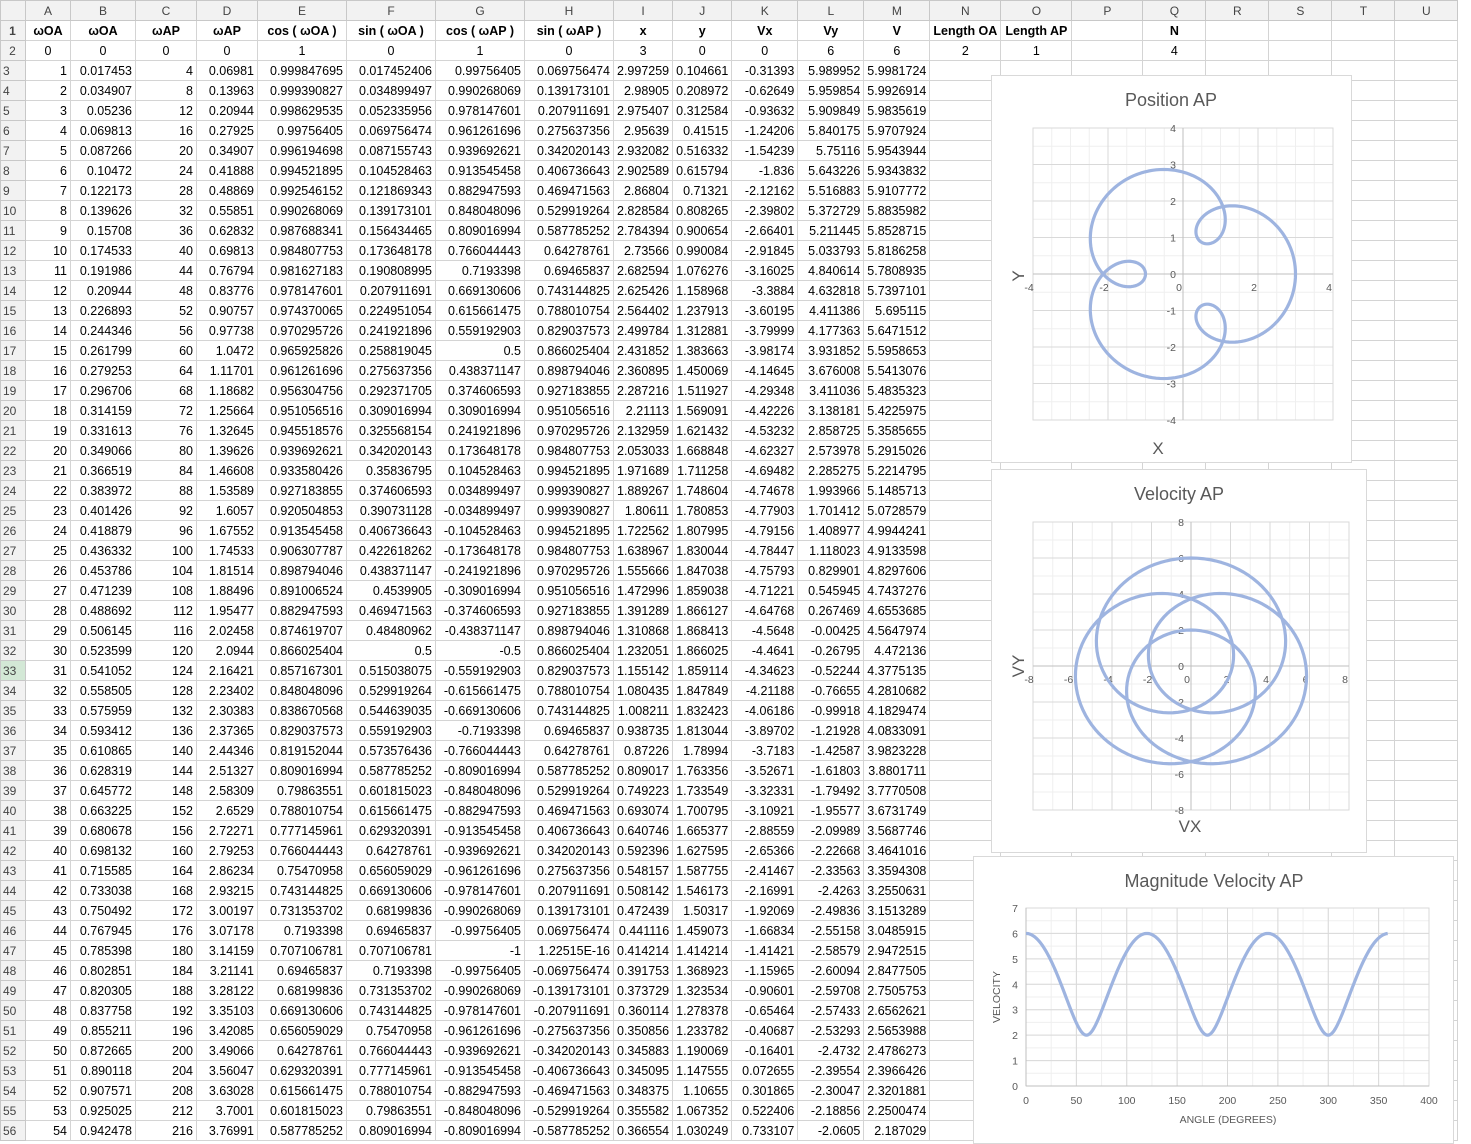 This screenshot has height=1144, width=1471. I want to click on cell: 0.872665, so click(103, 1050).